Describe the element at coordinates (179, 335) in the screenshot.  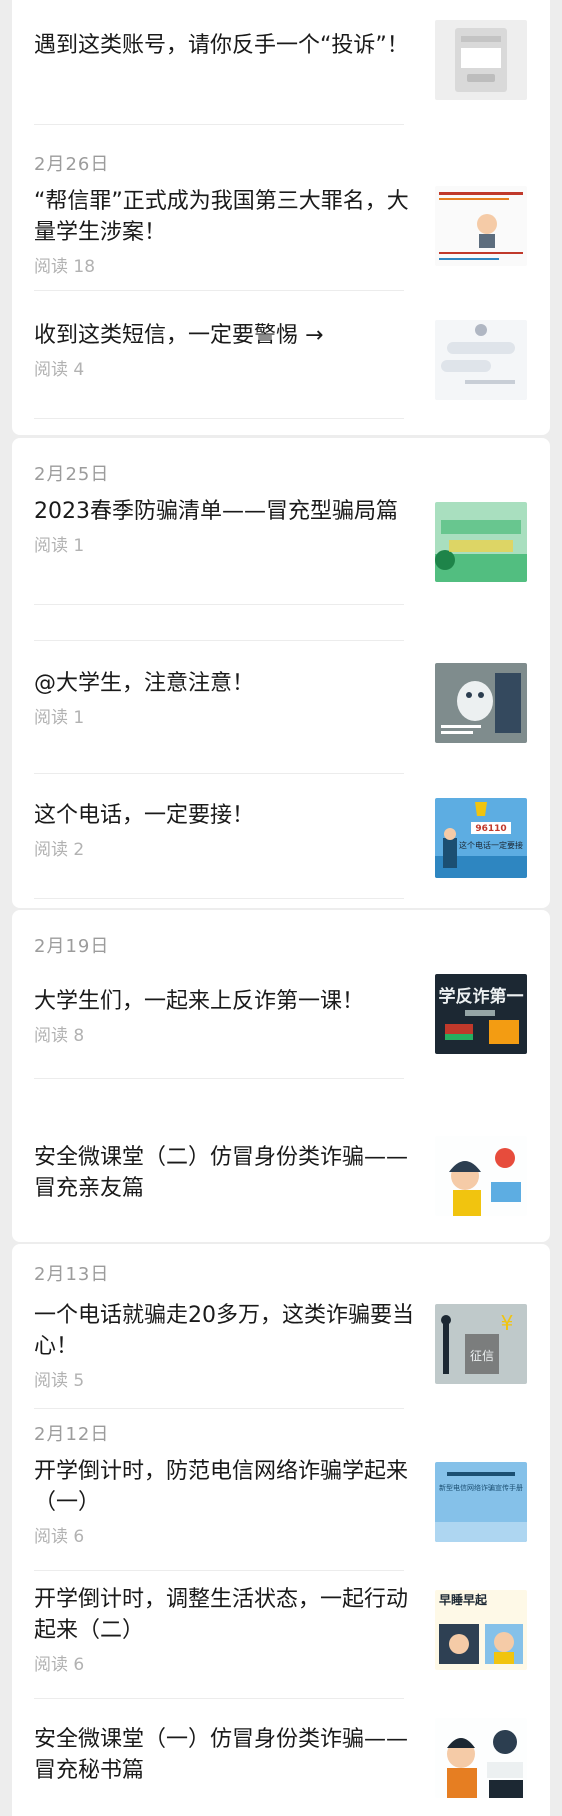
I see `article-title: 收到这类短信，一定要警惕 →` at that location.